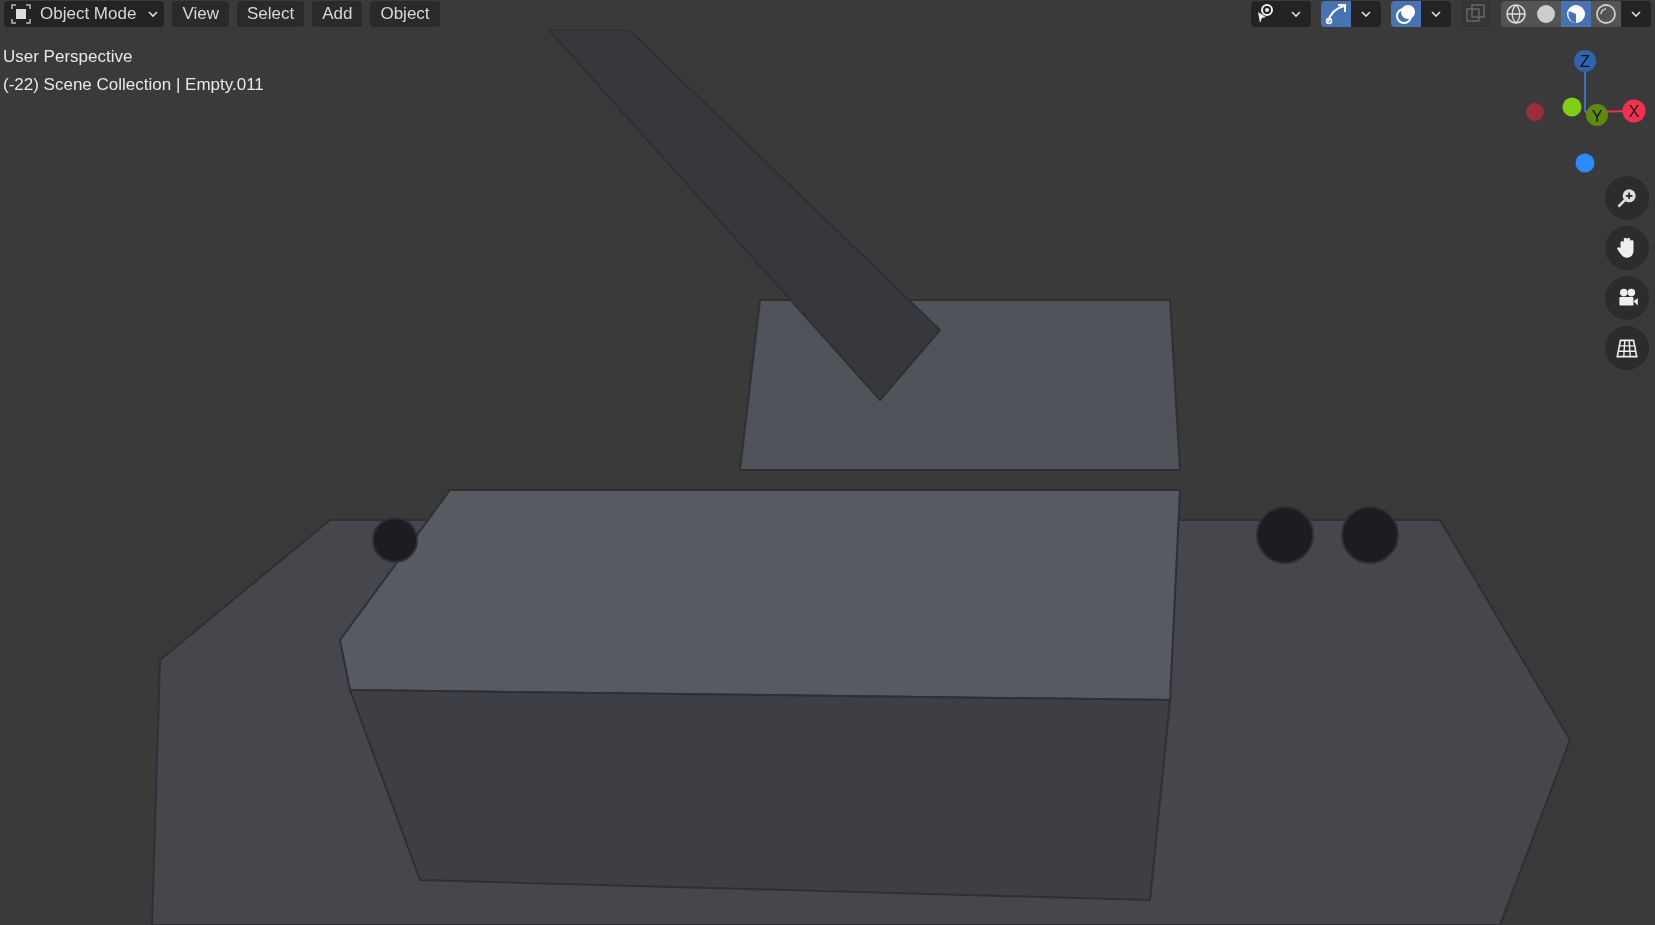 This screenshot has height=925, width=1655. What do you see at coordinates (21, 14) in the screenshot?
I see `object-mode-icon` at bounding box center [21, 14].